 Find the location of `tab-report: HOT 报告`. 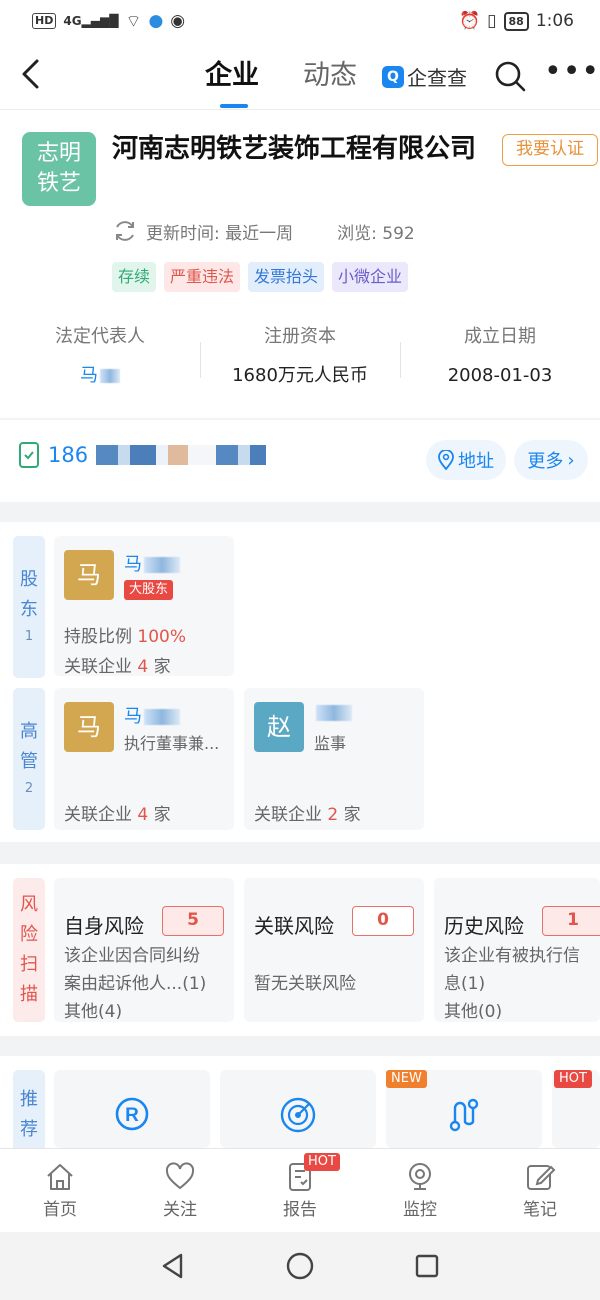

tab-report: HOT 报告 is located at coordinates (300, 1190).